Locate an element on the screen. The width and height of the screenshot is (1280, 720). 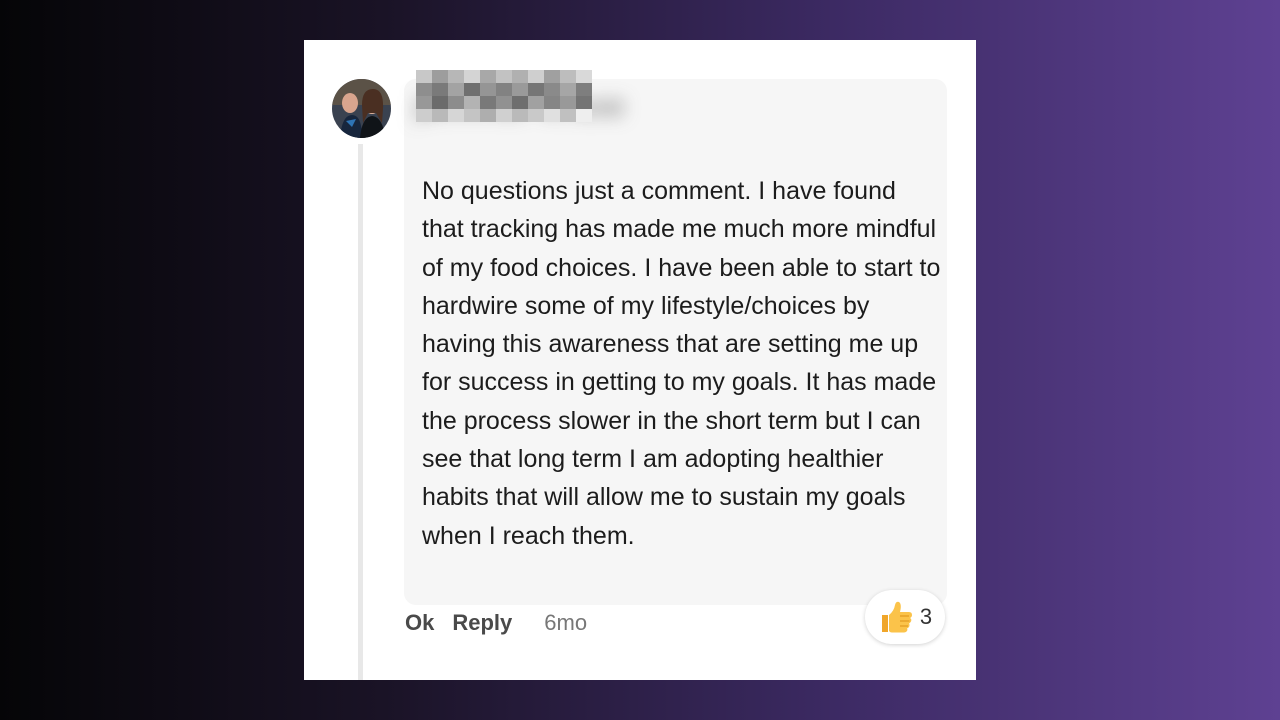
ok-button: Ok is located at coordinates (419, 623).